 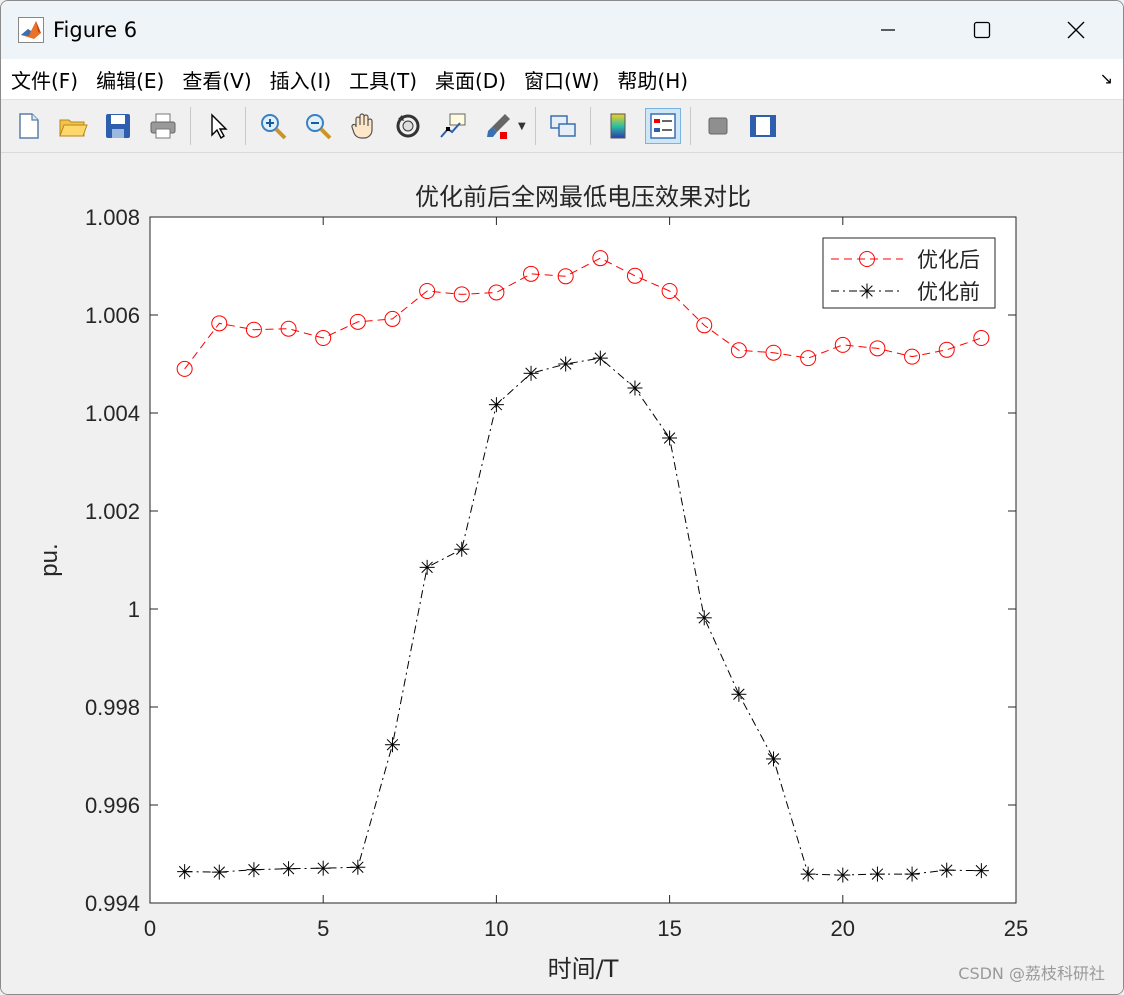 I want to click on y-tick-label: 0.998, so click(x=112, y=707).